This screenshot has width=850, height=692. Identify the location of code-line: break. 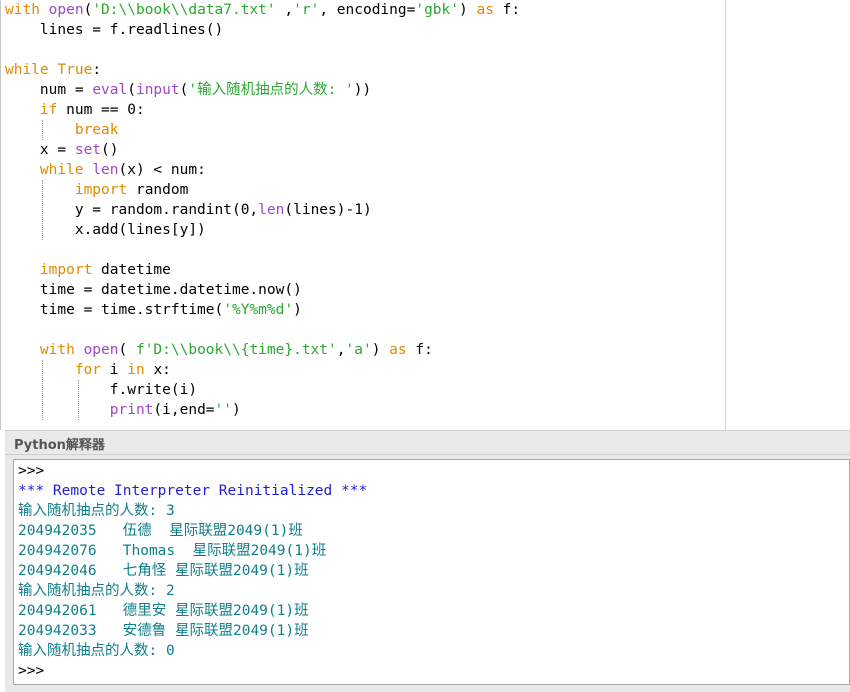
(62, 130).